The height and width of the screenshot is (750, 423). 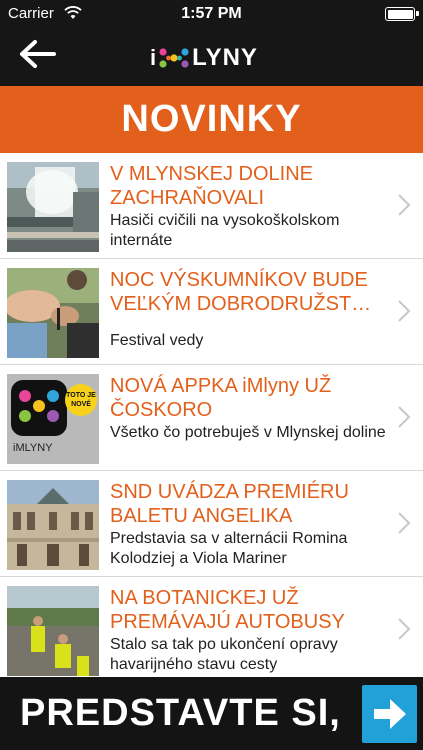 I want to click on page-title: NOVINKY, so click(x=211, y=119).